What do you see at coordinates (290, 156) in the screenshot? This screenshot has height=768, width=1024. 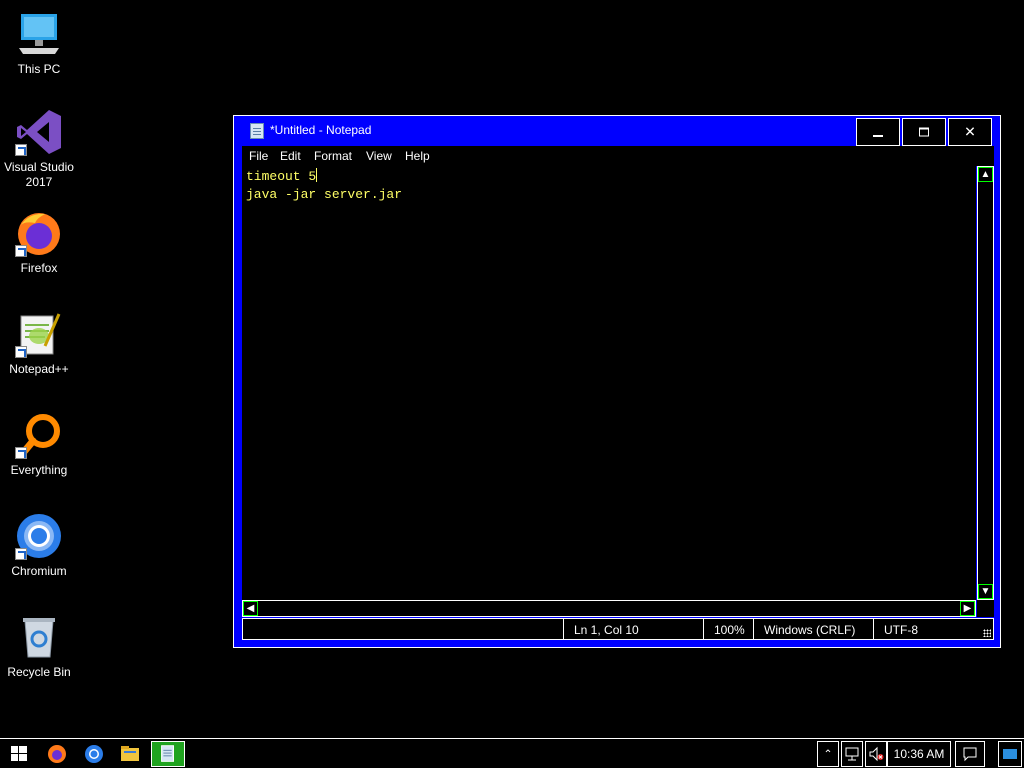 I see `menu-edit: Edit` at bounding box center [290, 156].